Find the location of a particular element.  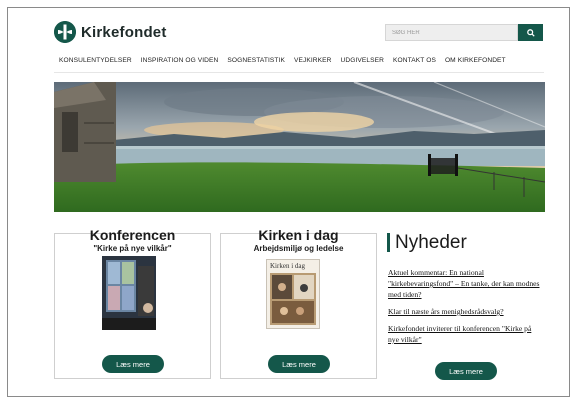

book-cover: Kirken i dag is located at coordinates (293, 294).